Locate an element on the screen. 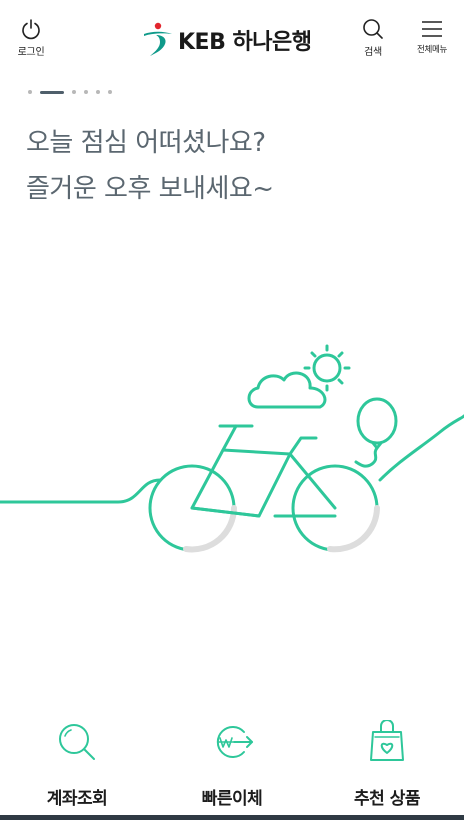 The height and width of the screenshot is (820, 464). shopping-bag-heart-icon is located at coordinates (387, 740).